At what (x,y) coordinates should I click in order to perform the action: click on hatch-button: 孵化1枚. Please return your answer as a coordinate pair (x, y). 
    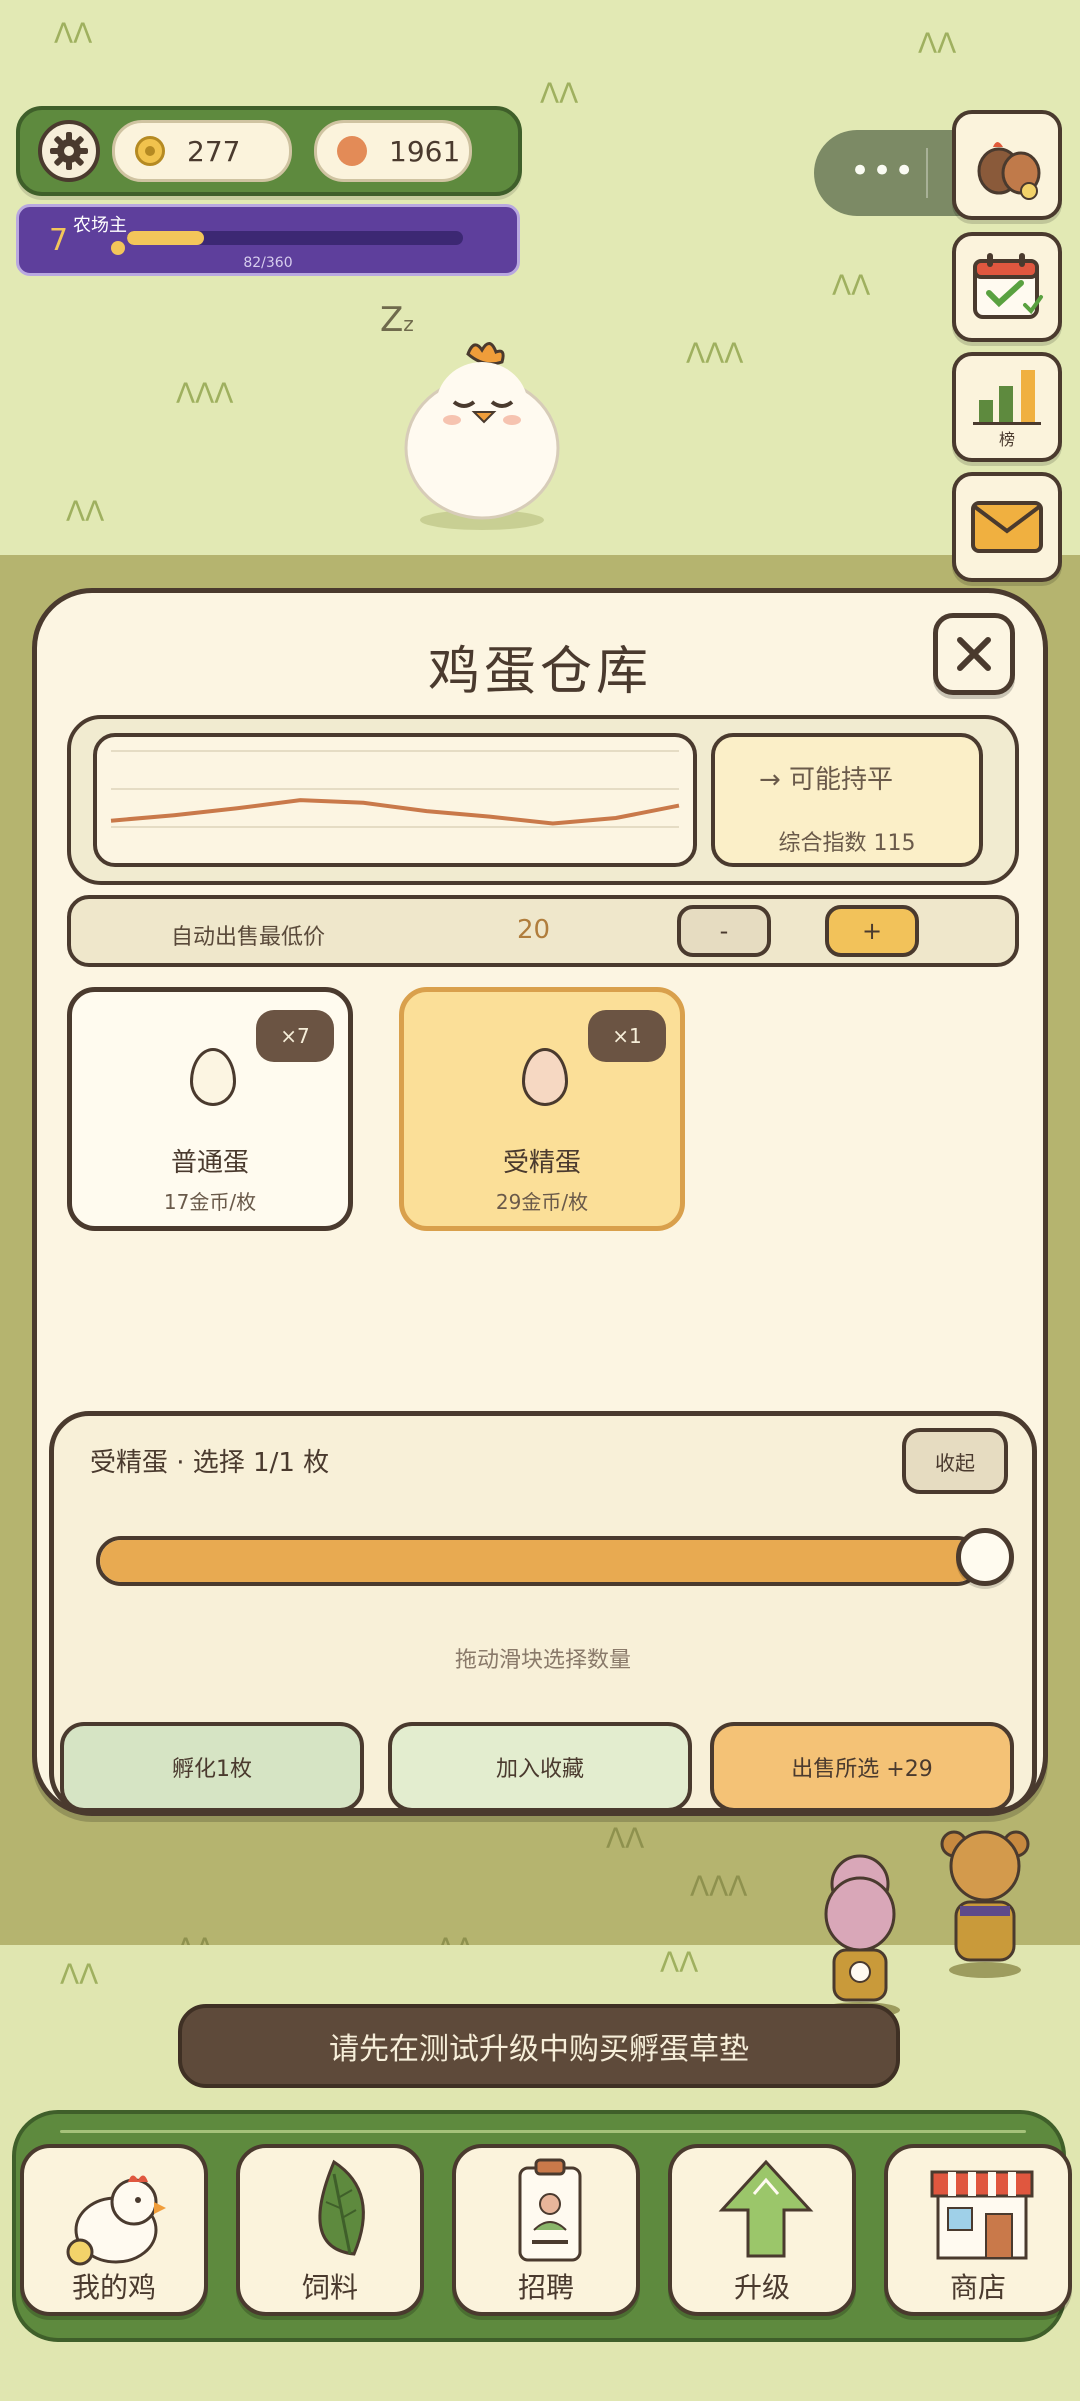
    Looking at the image, I should click on (212, 1767).